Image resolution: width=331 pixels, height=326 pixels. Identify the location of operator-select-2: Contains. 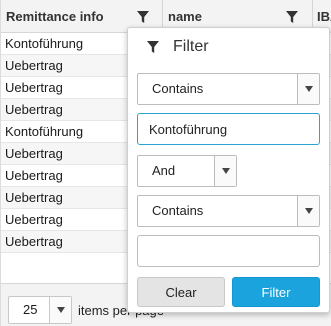
(228, 211).